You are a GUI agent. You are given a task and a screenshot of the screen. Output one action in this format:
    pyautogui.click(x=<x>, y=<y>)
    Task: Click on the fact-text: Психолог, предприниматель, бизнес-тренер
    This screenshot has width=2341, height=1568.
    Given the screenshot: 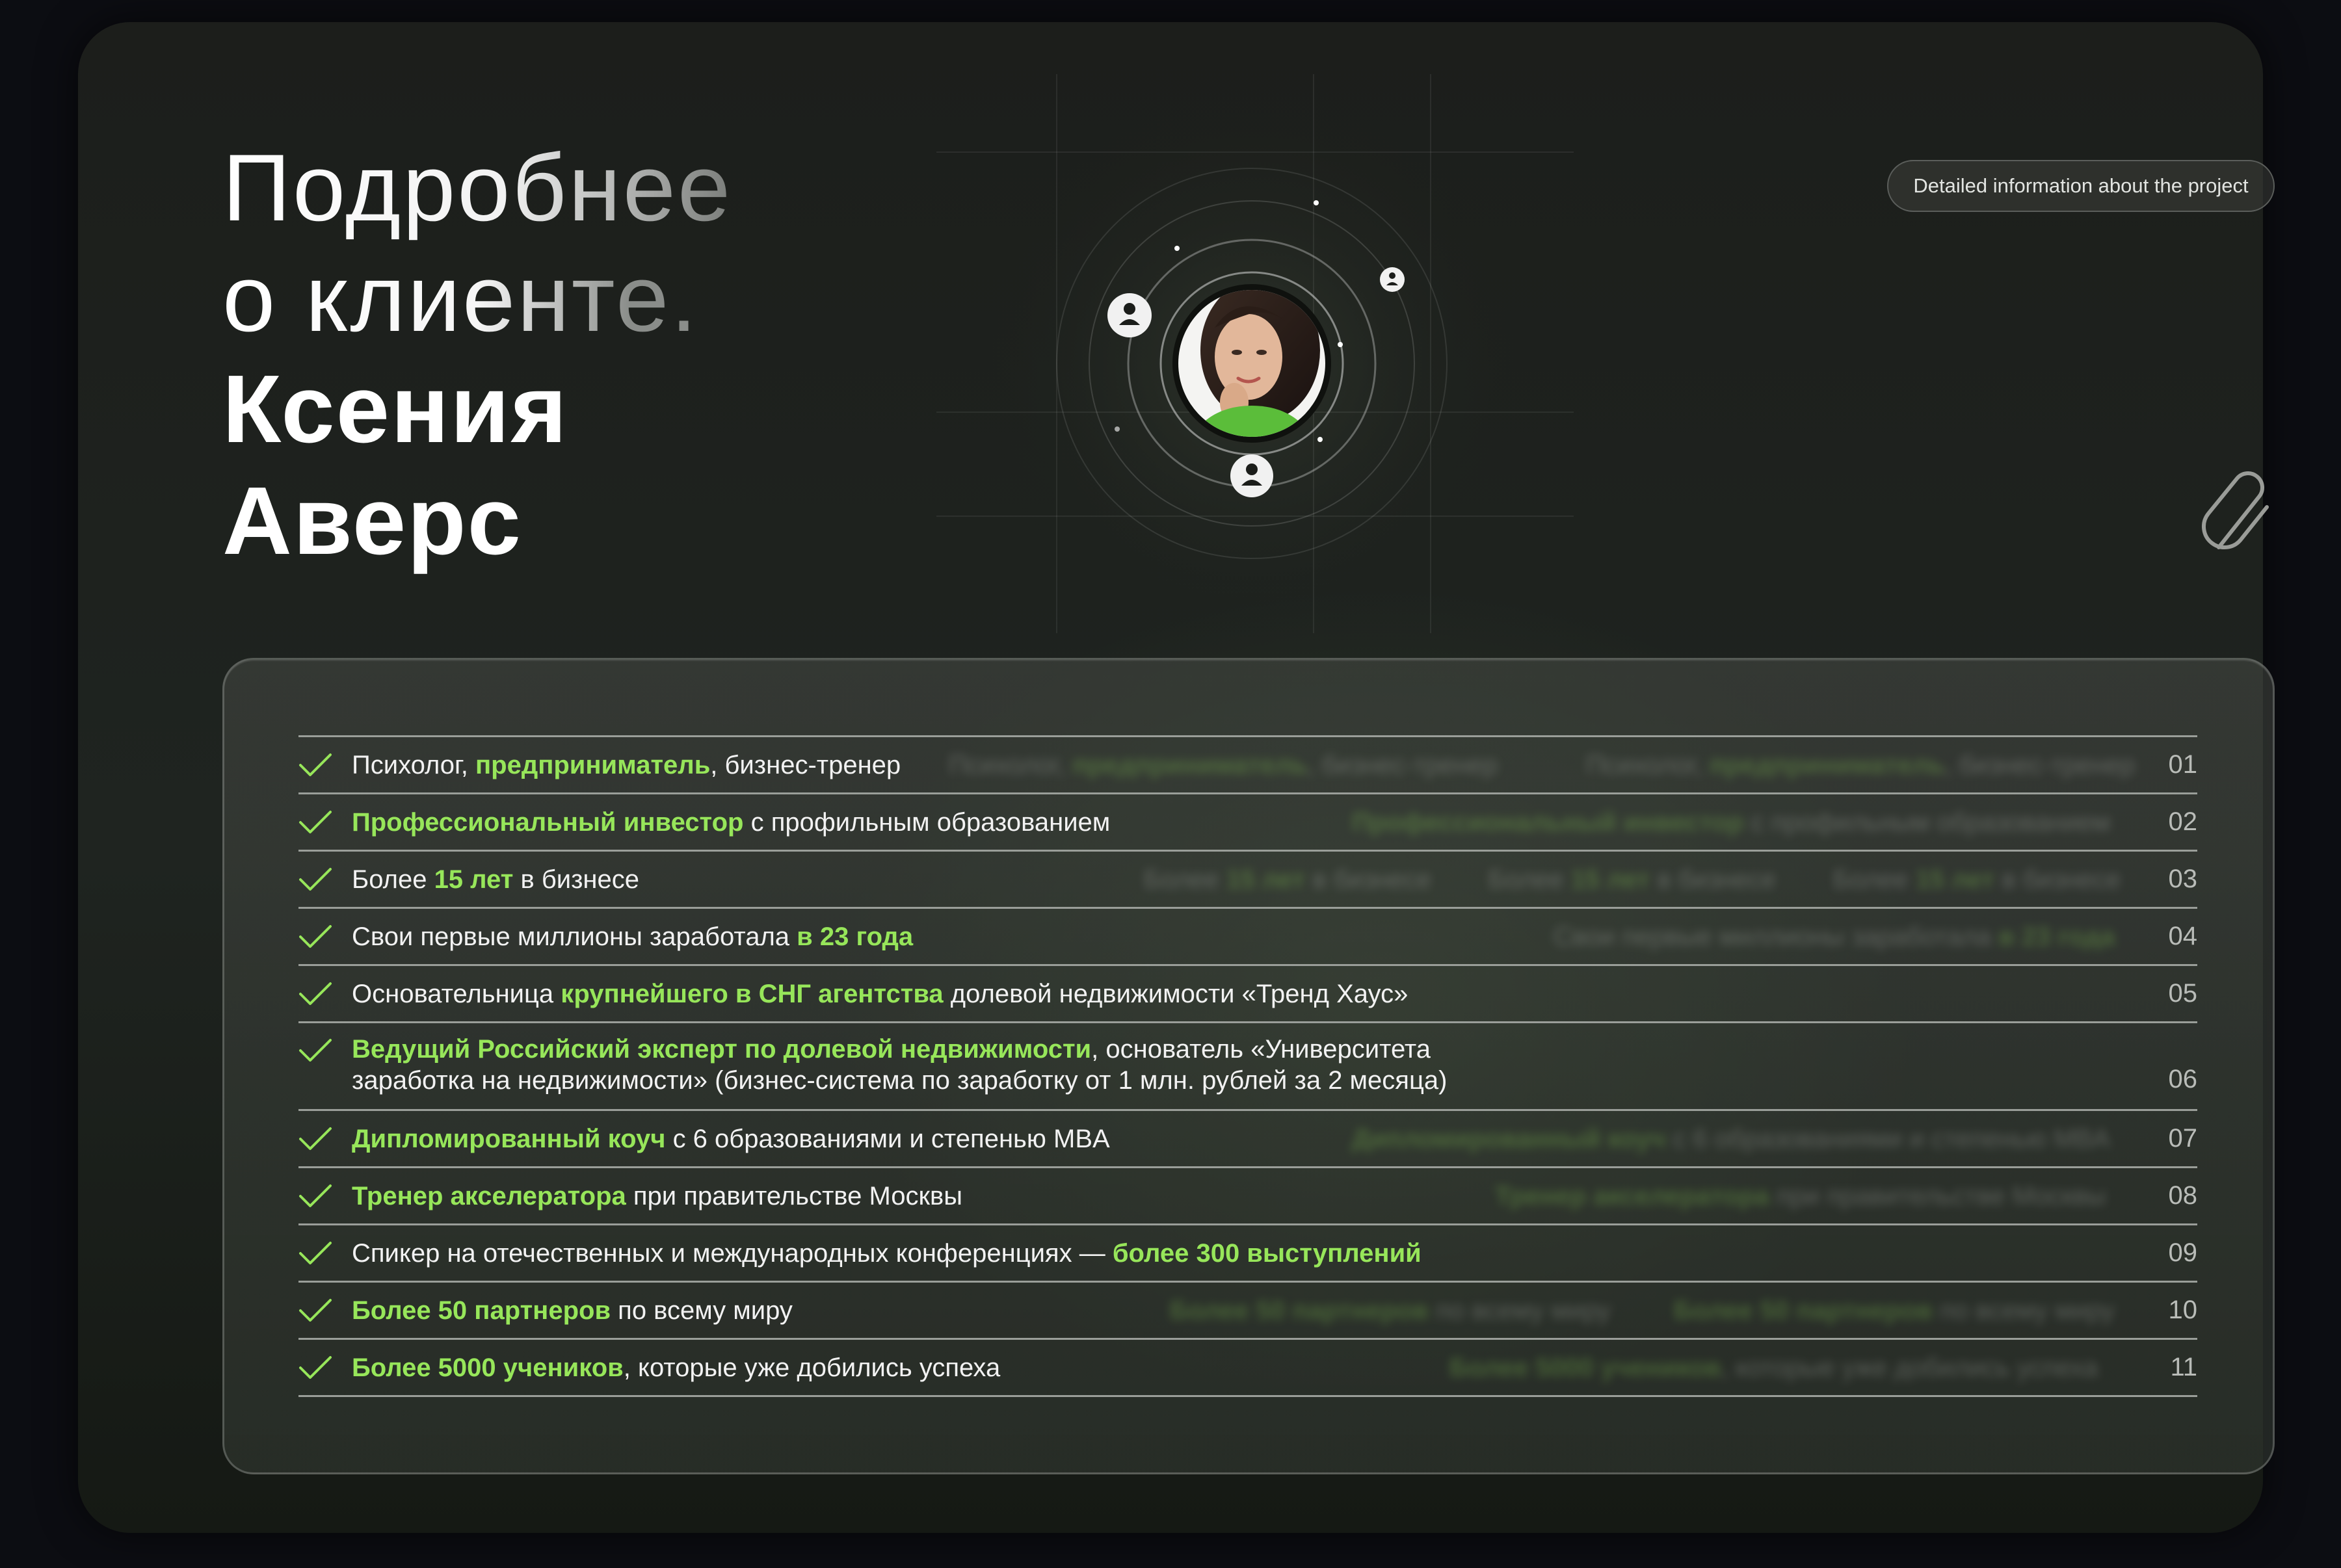 What is the action you would take?
    pyautogui.click(x=626, y=765)
    